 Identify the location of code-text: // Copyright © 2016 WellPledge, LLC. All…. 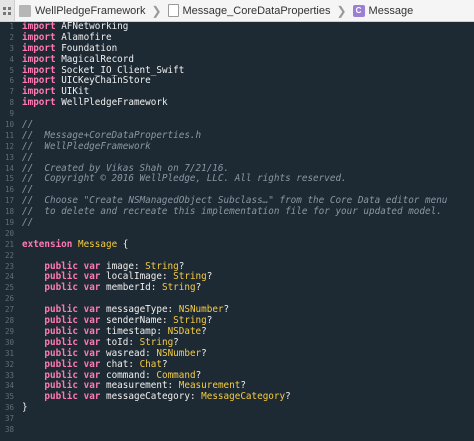
(182, 179).